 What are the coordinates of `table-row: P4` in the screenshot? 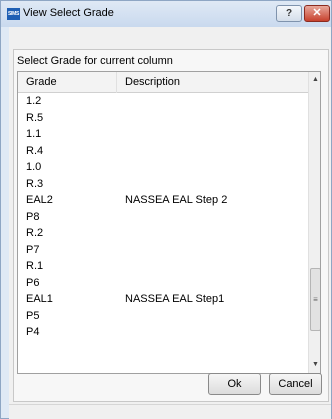 It's located at (163, 332).